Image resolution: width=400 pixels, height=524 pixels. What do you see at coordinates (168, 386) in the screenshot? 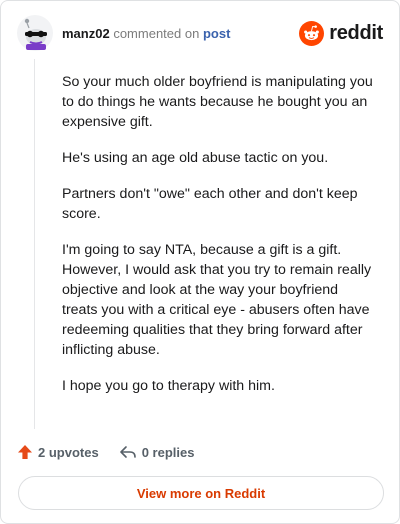
I see `comment-paragraph: I hope you go to therapy with him.` at bounding box center [168, 386].